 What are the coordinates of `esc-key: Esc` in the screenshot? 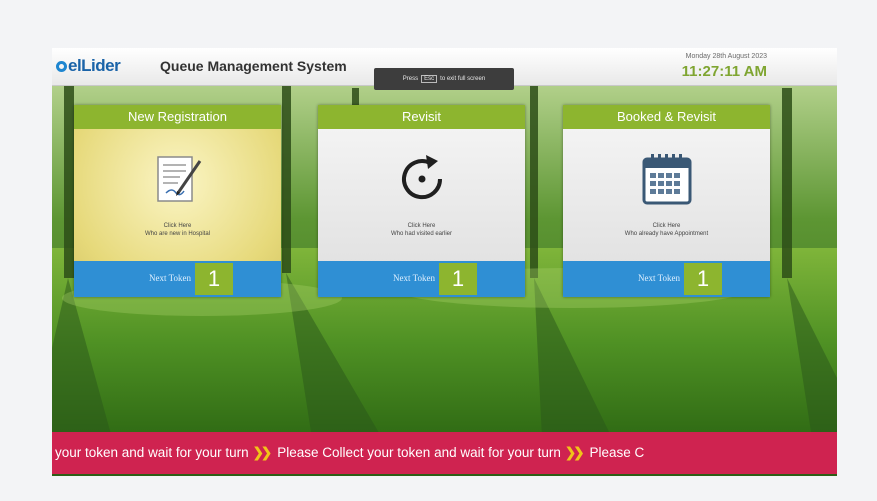 It's located at (429, 79).